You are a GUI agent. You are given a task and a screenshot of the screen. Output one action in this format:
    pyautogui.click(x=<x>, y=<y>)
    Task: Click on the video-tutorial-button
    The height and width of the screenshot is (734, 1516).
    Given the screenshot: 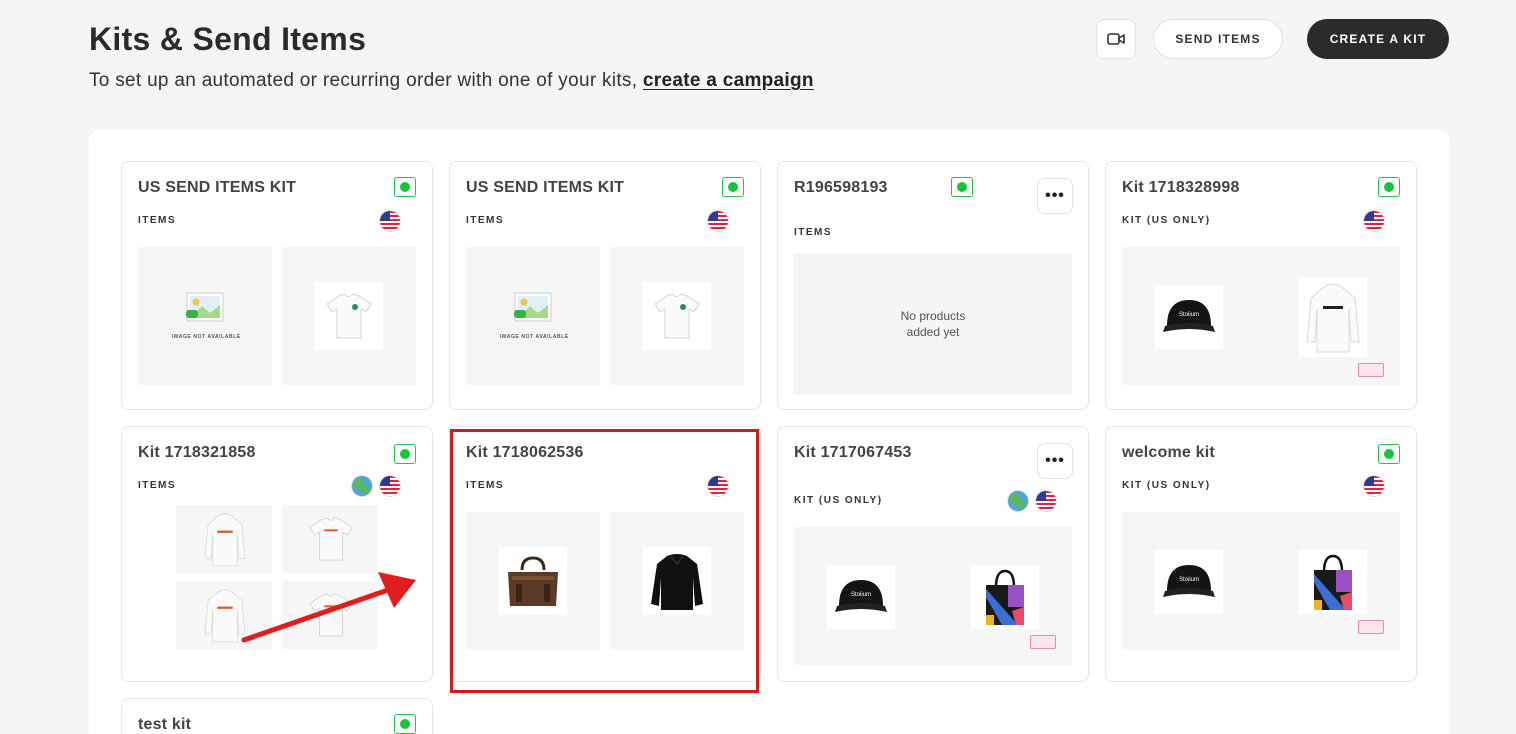 What is the action you would take?
    pyautogui.click(x=1116, y=39)
    